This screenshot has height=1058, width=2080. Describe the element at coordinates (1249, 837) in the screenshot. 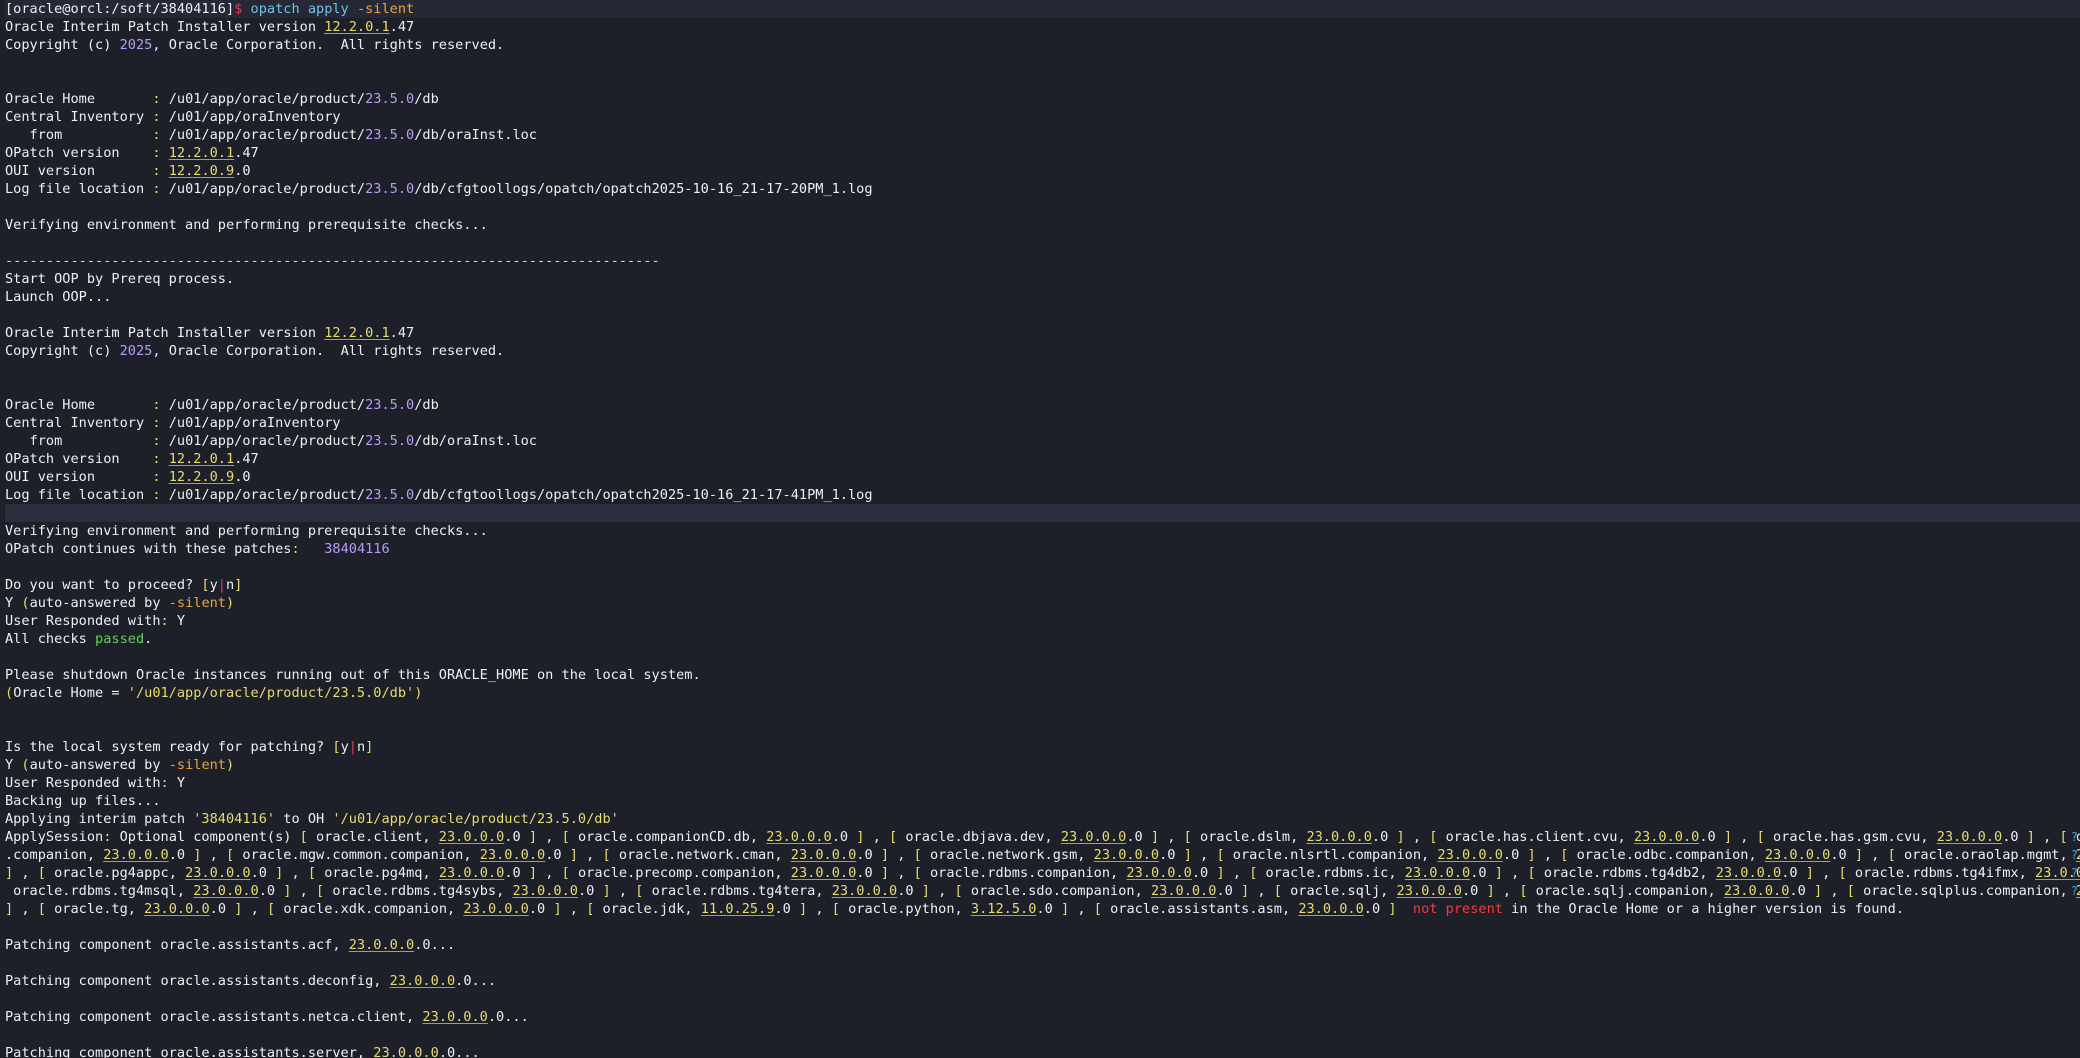

I see `terminal-text: oracle.dslm,` at that location.